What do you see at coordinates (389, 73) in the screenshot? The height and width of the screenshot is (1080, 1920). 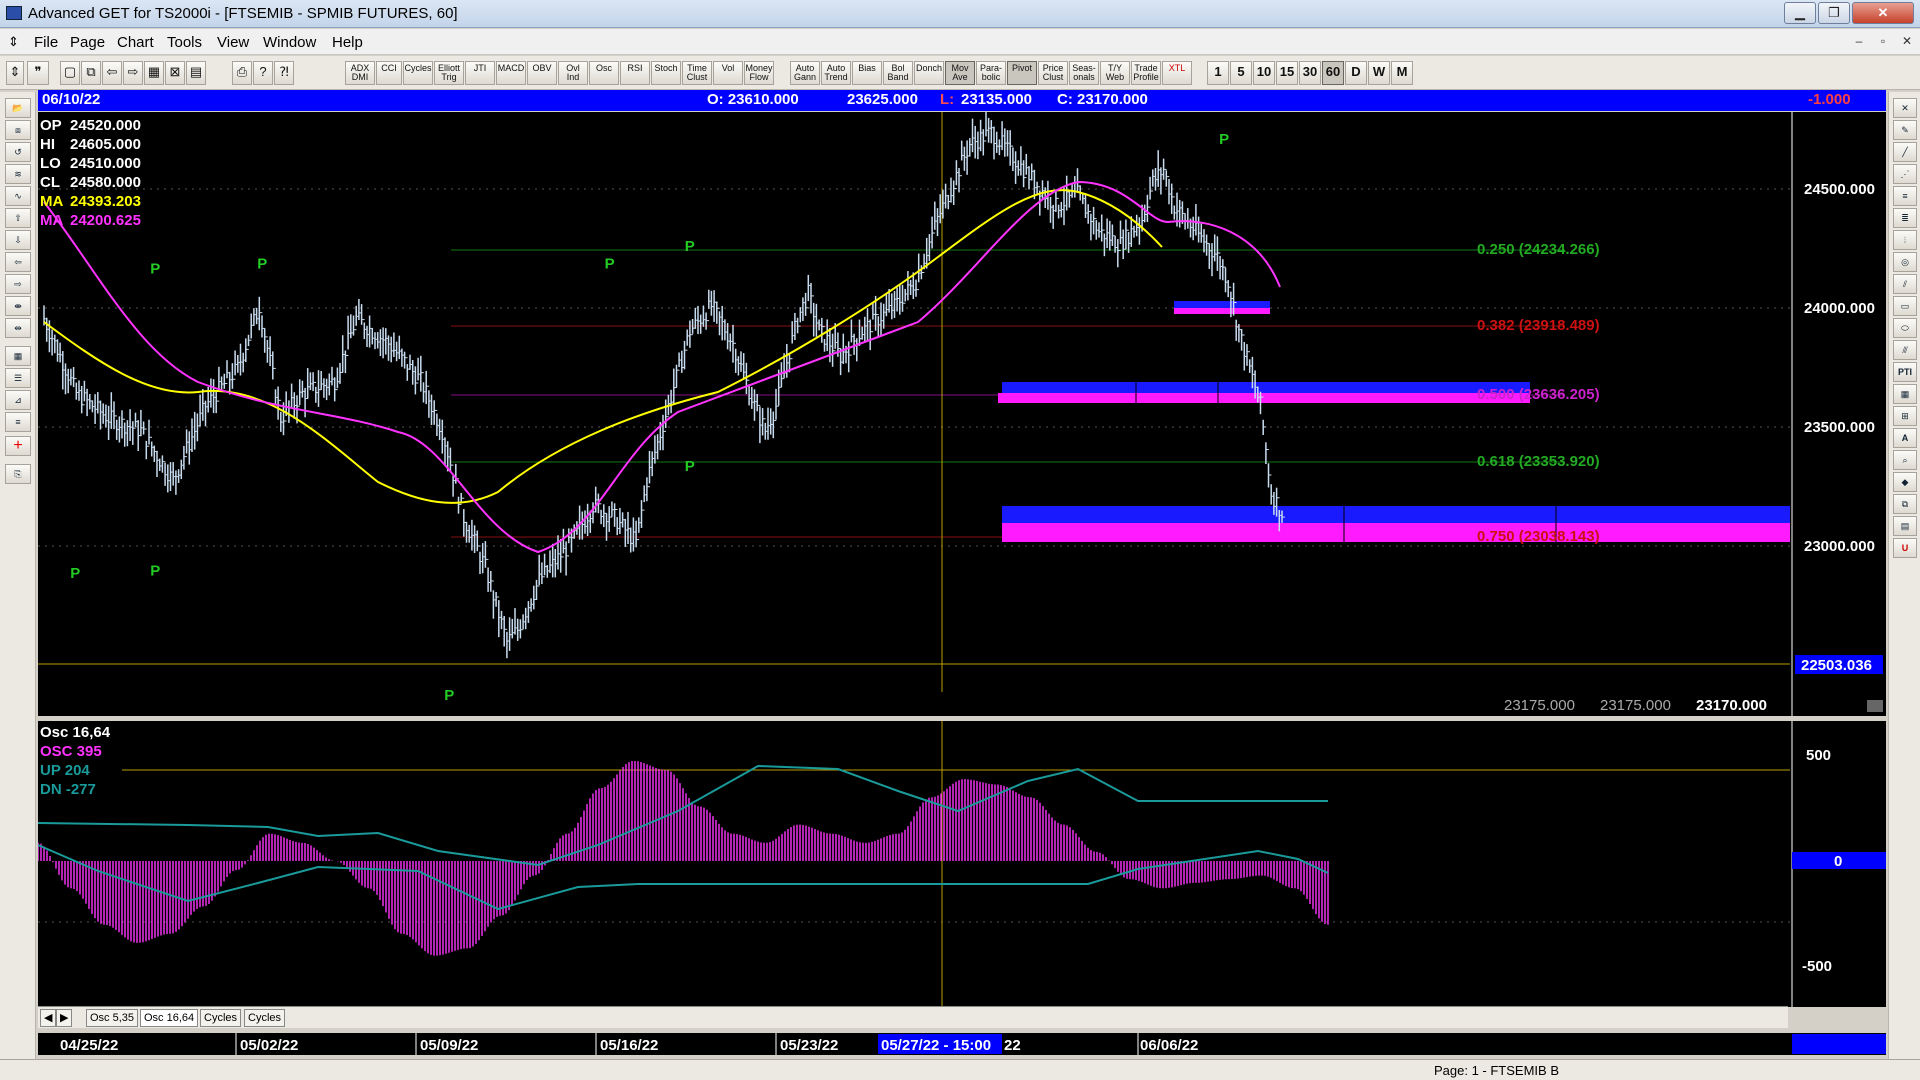 I see `study-cci-button: CCI` at bounding box center [389, 73].